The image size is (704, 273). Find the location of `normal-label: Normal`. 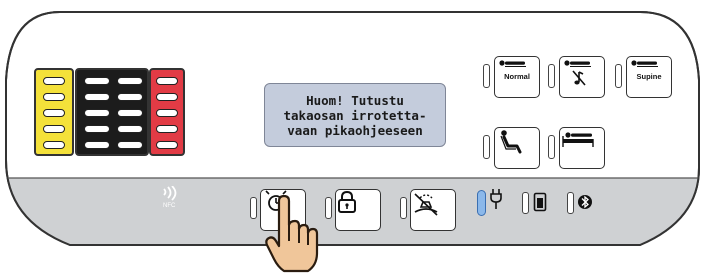

normal-label: Normal is located at coordinates (517, 76).